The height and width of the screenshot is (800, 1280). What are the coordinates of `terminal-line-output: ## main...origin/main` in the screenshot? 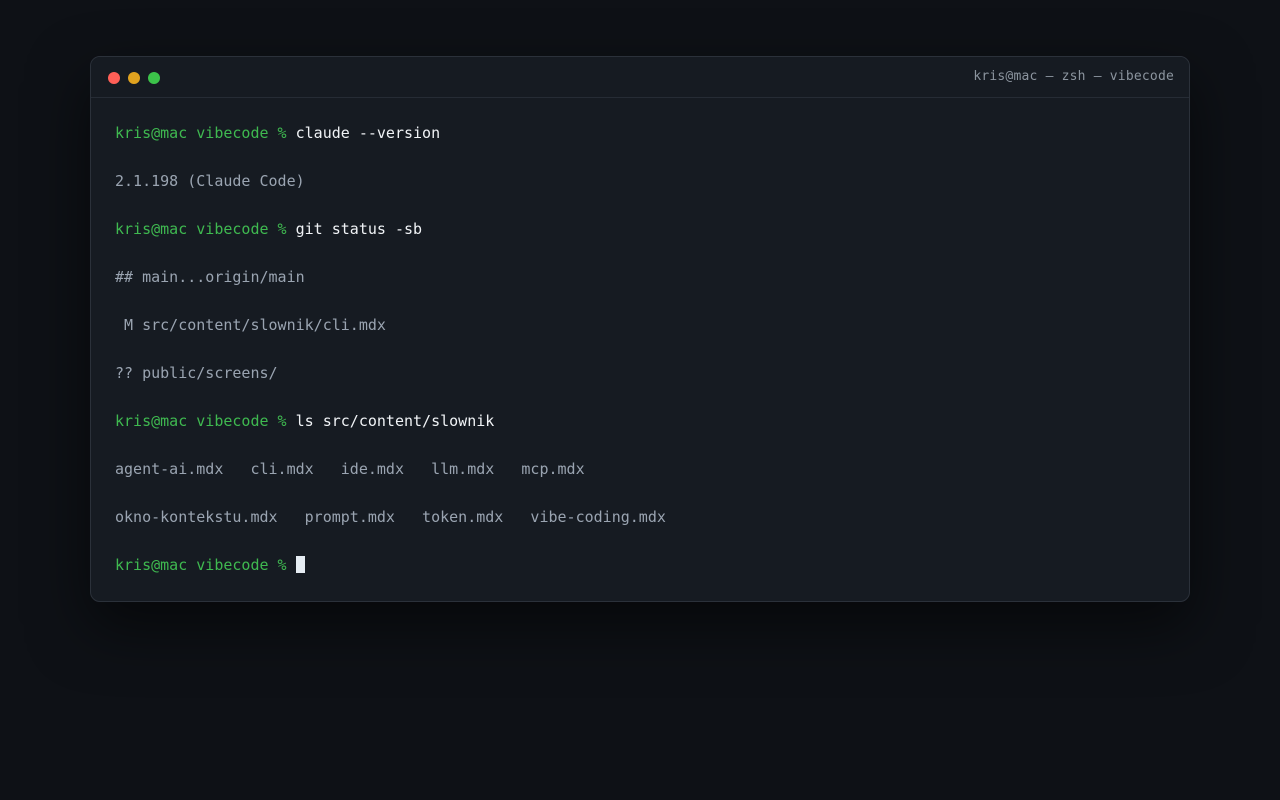 It's located at (210, 277).